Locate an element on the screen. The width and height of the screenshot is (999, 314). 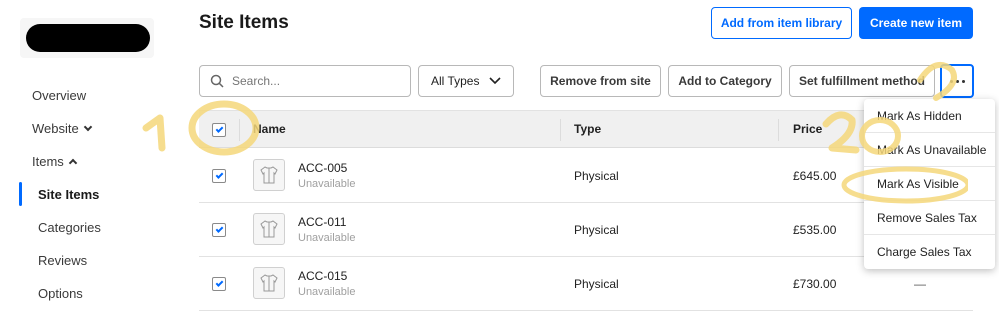
more-actions-button is located at coordinates (957, 81).